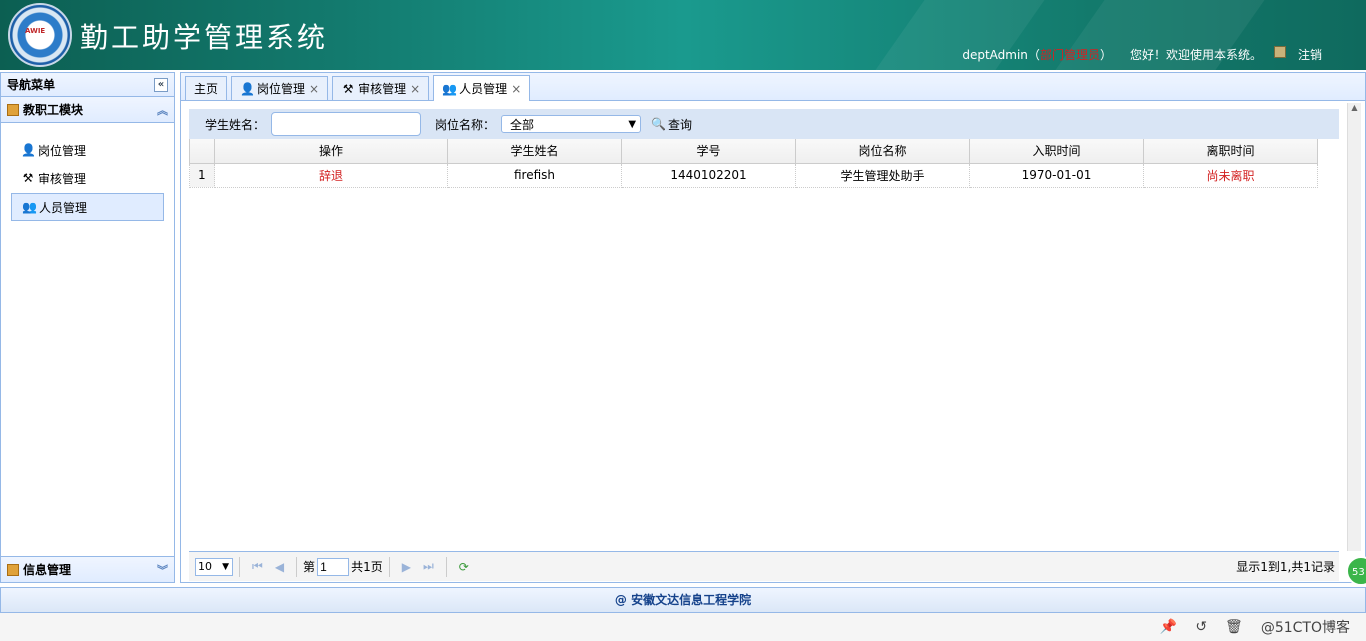 The height and width of the screenshot is (641, 1366). I want to click on tab-review-management: ⚒ 审核管理 ×, so click(381, 88).